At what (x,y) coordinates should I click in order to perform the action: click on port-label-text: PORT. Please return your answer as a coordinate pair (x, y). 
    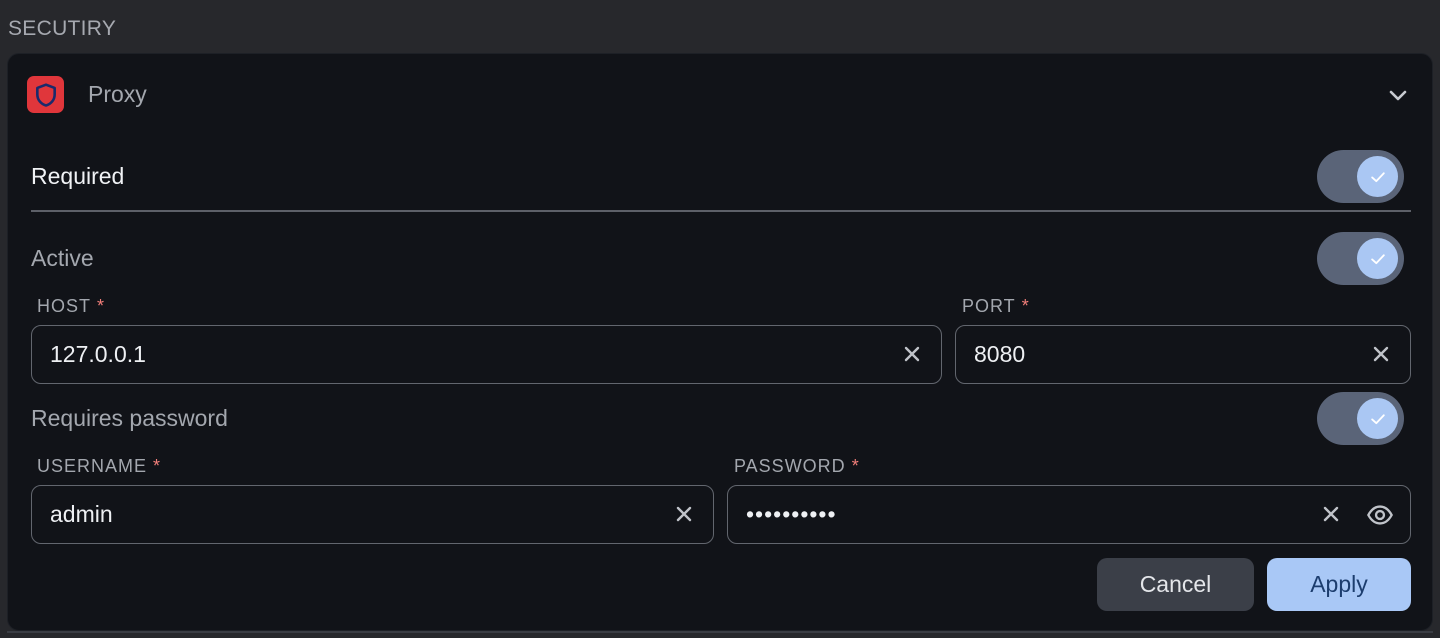
    Looking at the image, I should click on (989, 306).